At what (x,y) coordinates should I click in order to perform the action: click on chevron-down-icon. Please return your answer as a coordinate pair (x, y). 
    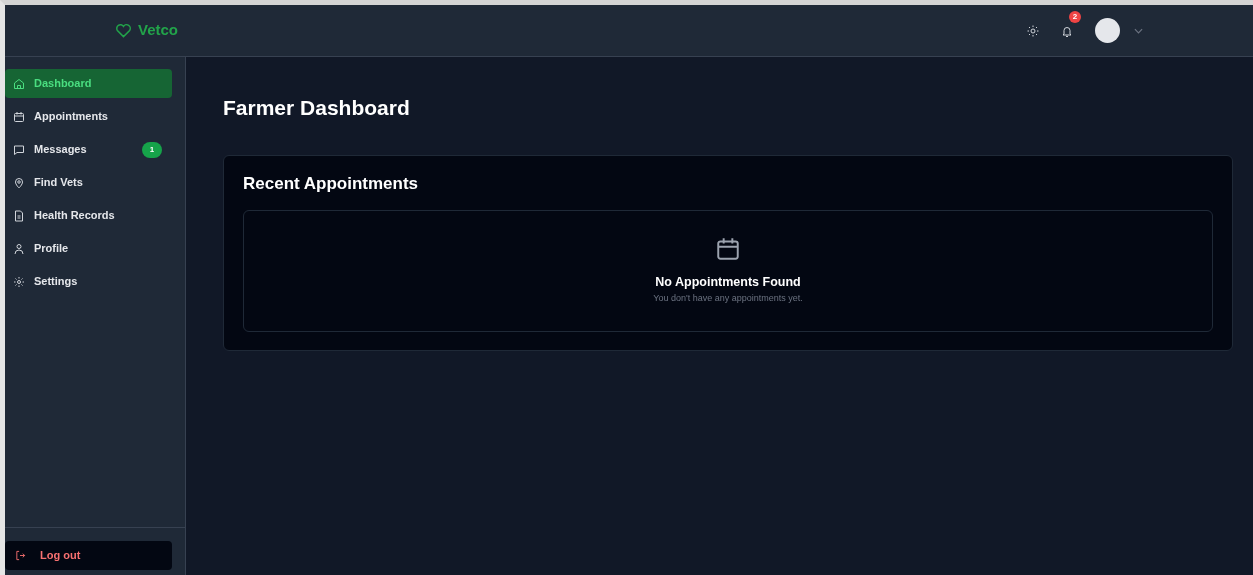
    Looking at the image, I should click on (1138, 30).